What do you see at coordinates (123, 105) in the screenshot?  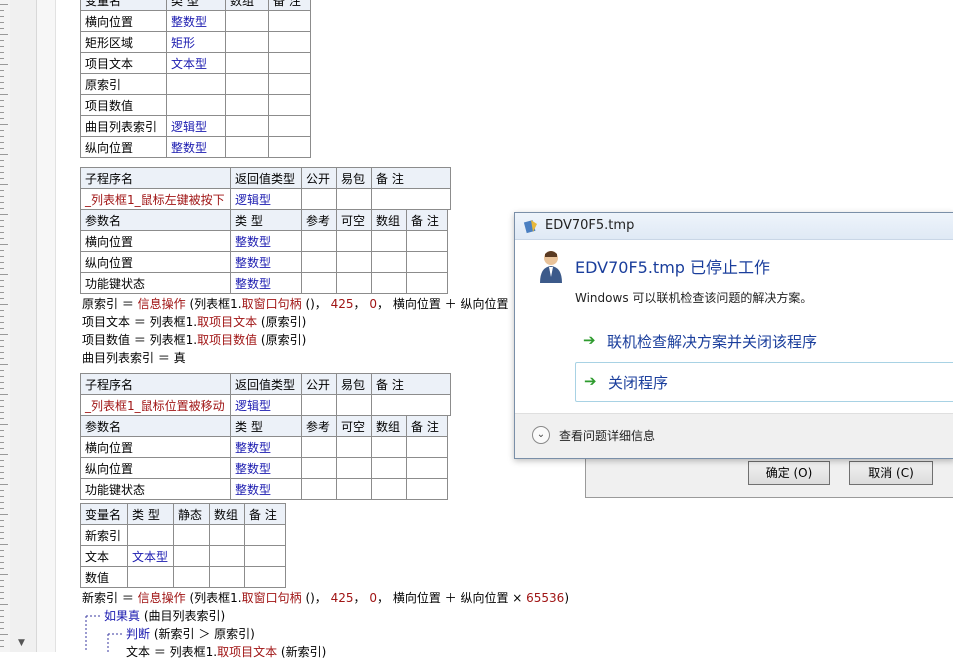 I see `var-name: 项目数值` at bounding box center [123, 105].